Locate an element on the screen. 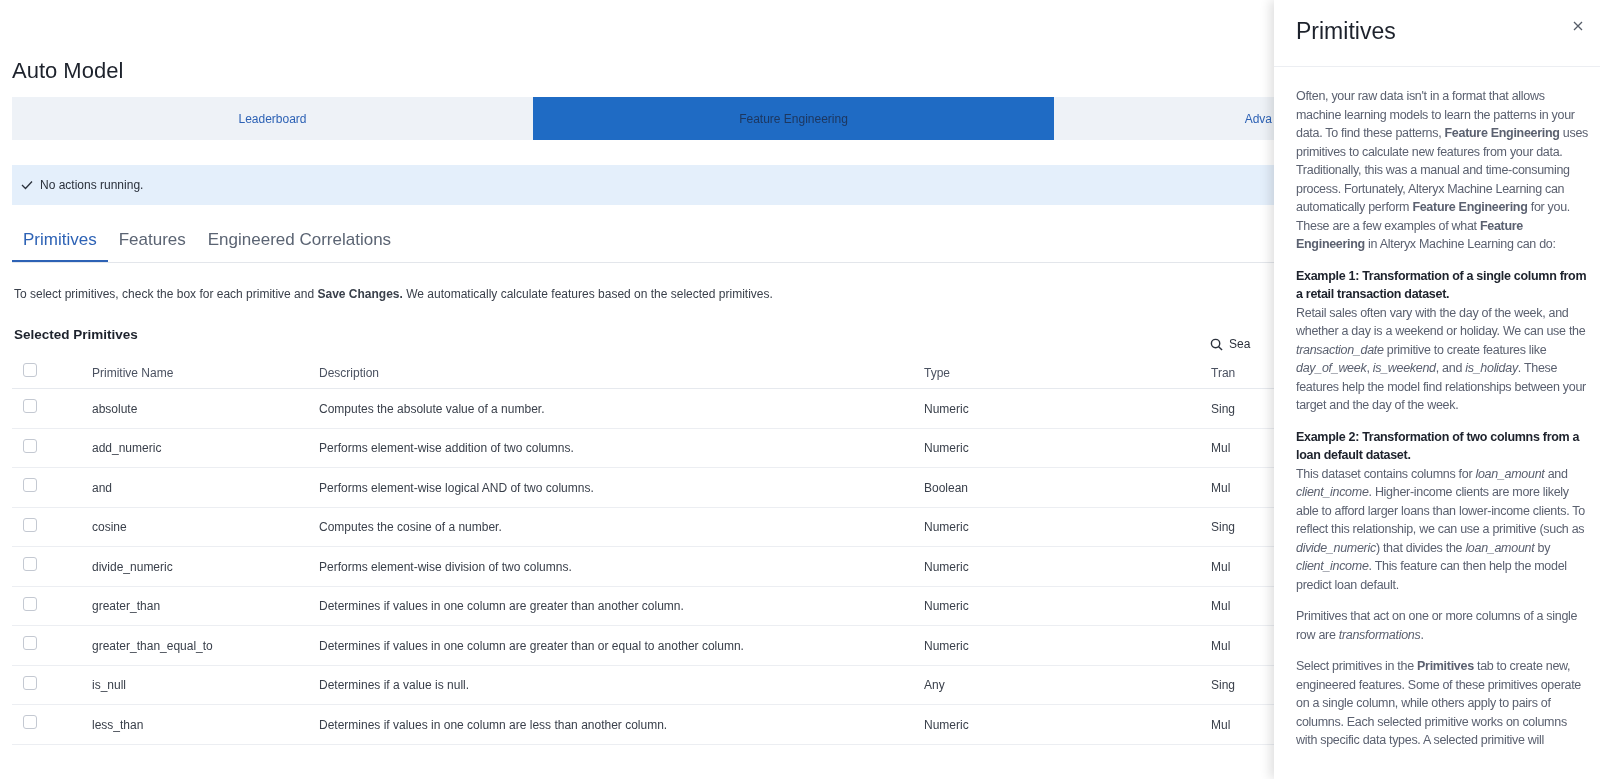 Image resolution: width=1600 pixels, height=779 pixels. table-cell: Any is located at coordinates (934, 685).